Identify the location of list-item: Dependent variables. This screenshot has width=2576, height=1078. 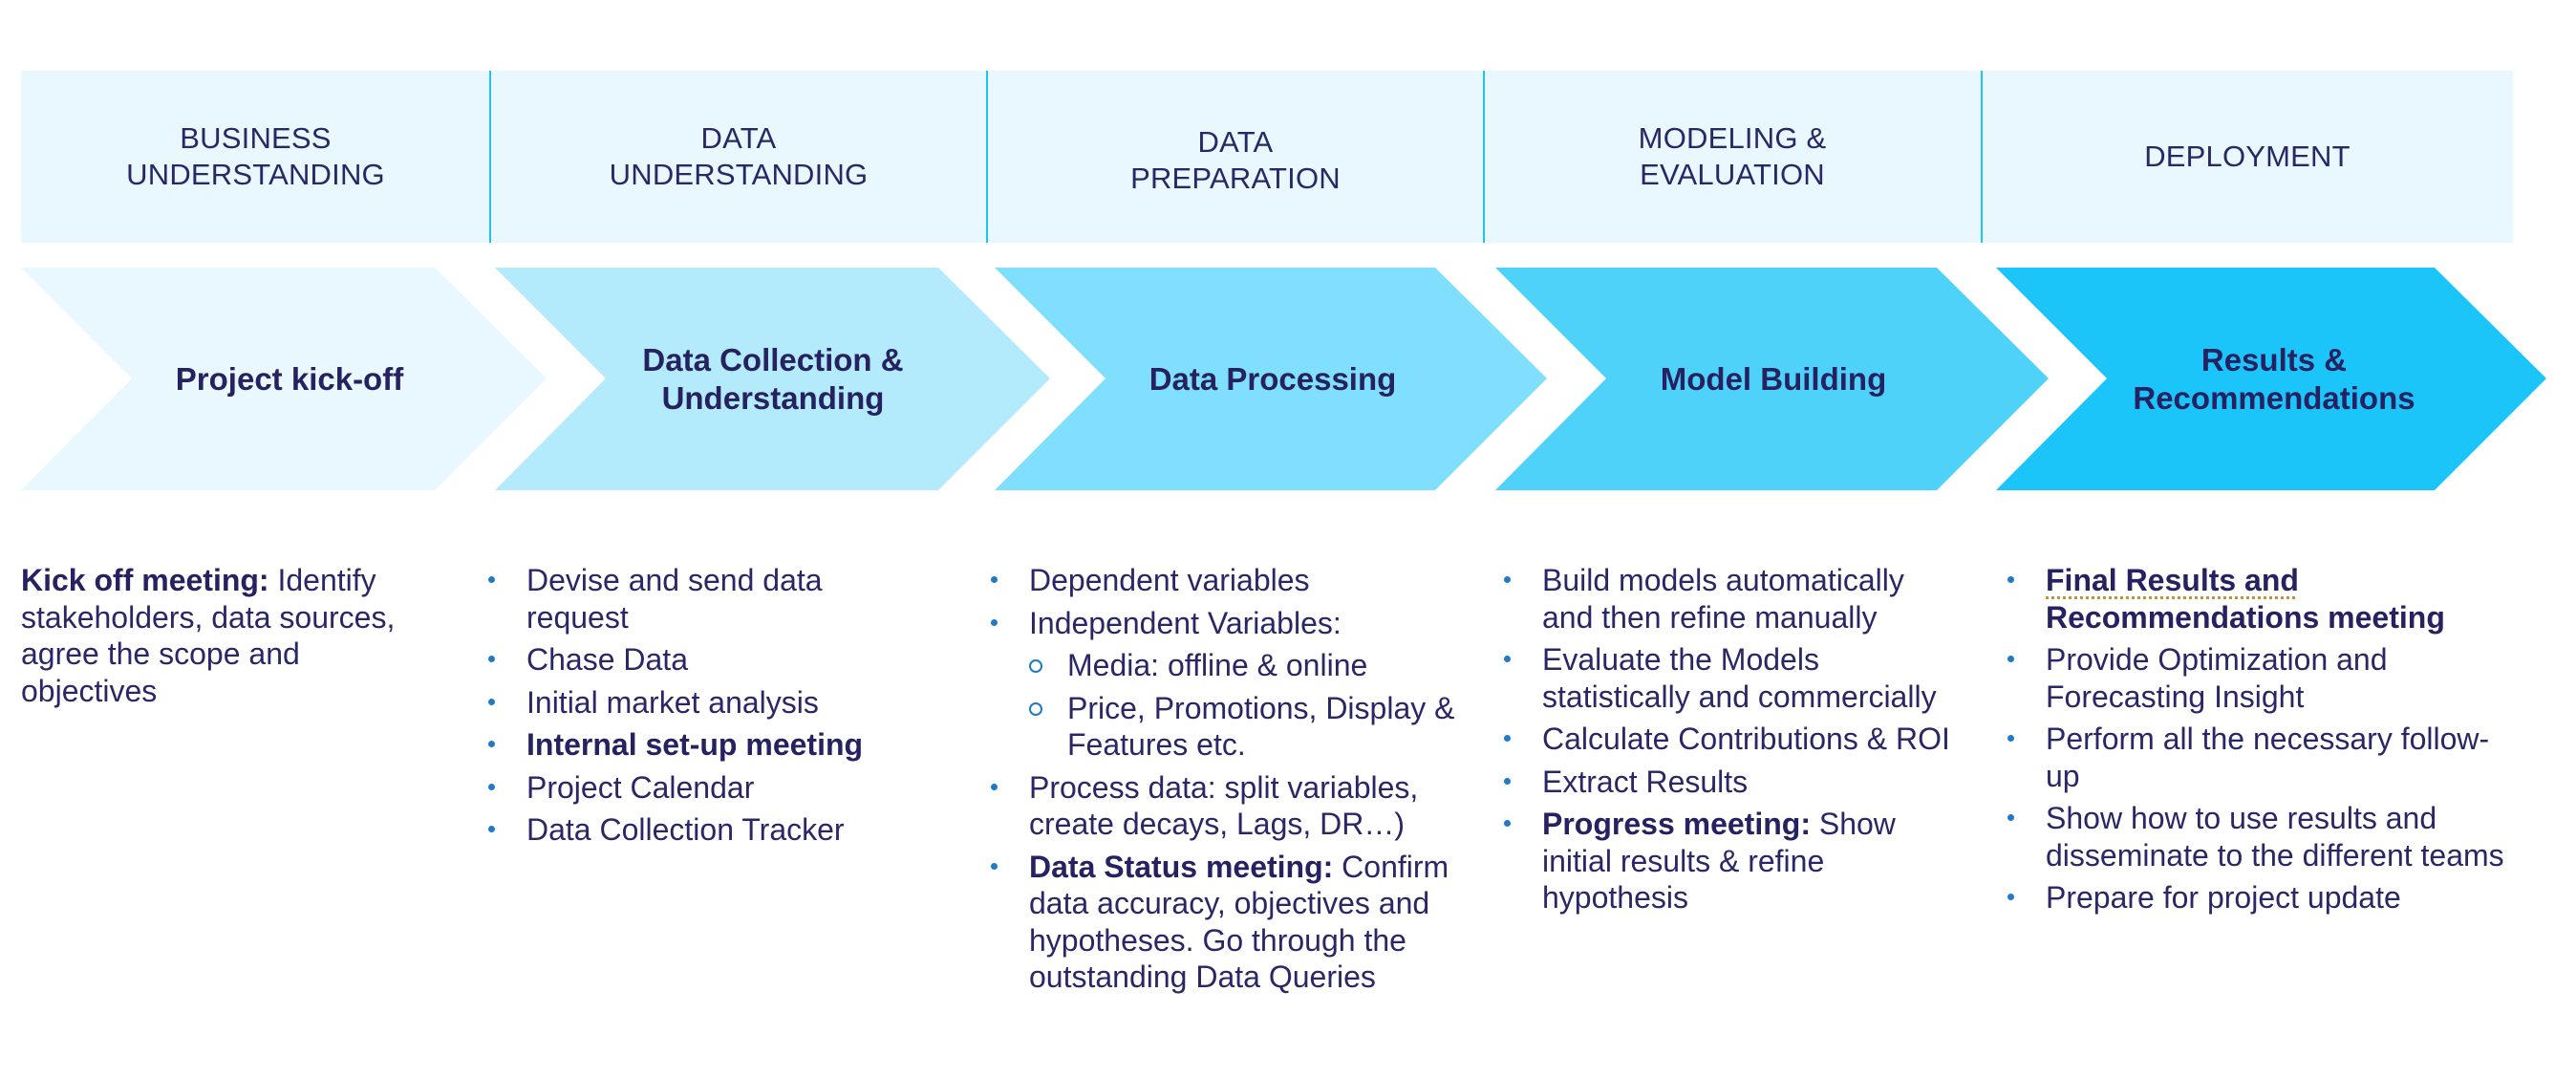
(1230, 580).